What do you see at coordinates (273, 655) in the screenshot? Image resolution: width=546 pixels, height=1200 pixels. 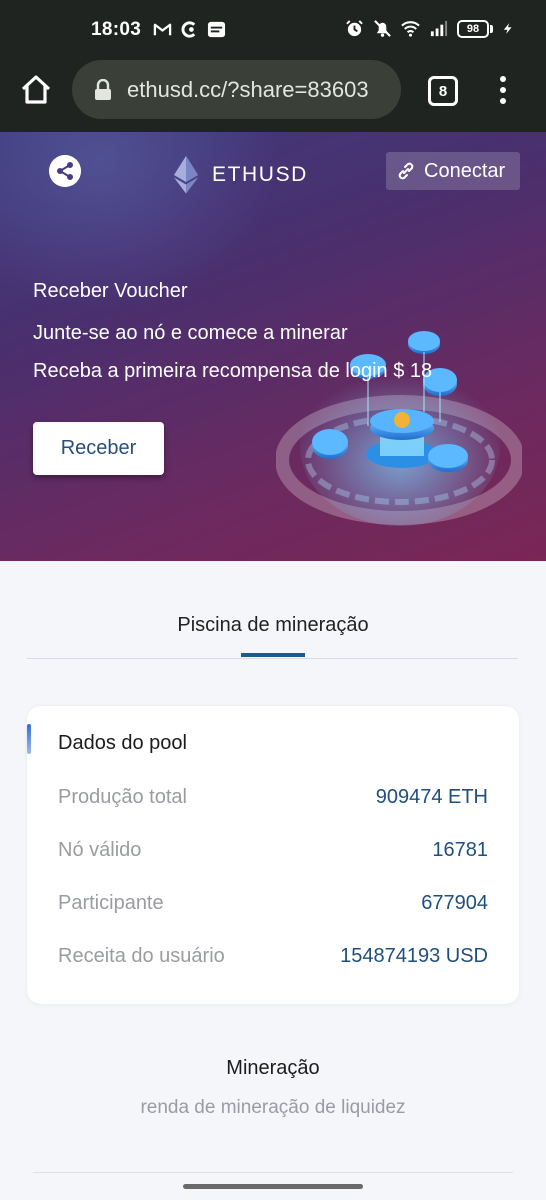 I see `active-tab-indicator` at bounding box center [273, 655].